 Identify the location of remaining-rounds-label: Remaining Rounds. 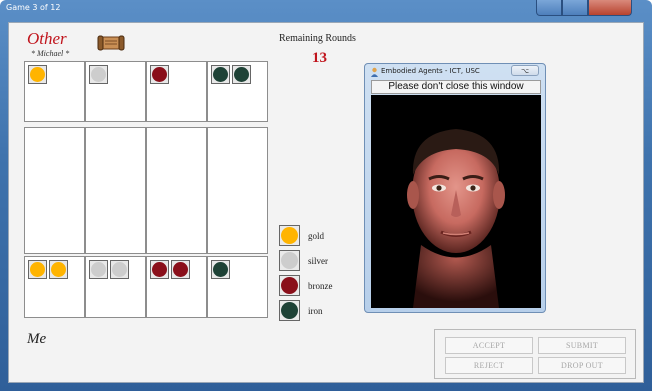
(317, 38).